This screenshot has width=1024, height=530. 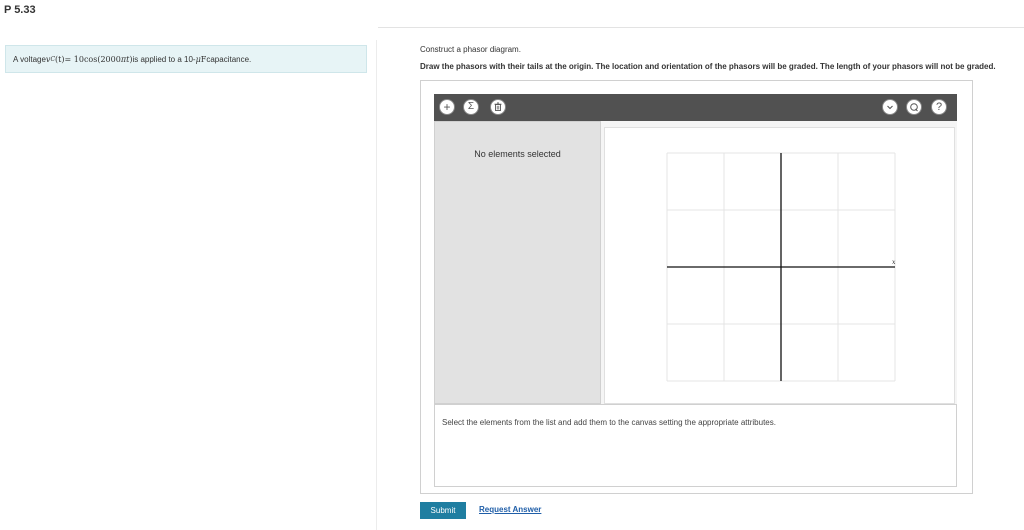 What do you see at coordinates (890, 107) in the screenshot?
I see `chevron-down-icon` at bounding box center [890, 107].